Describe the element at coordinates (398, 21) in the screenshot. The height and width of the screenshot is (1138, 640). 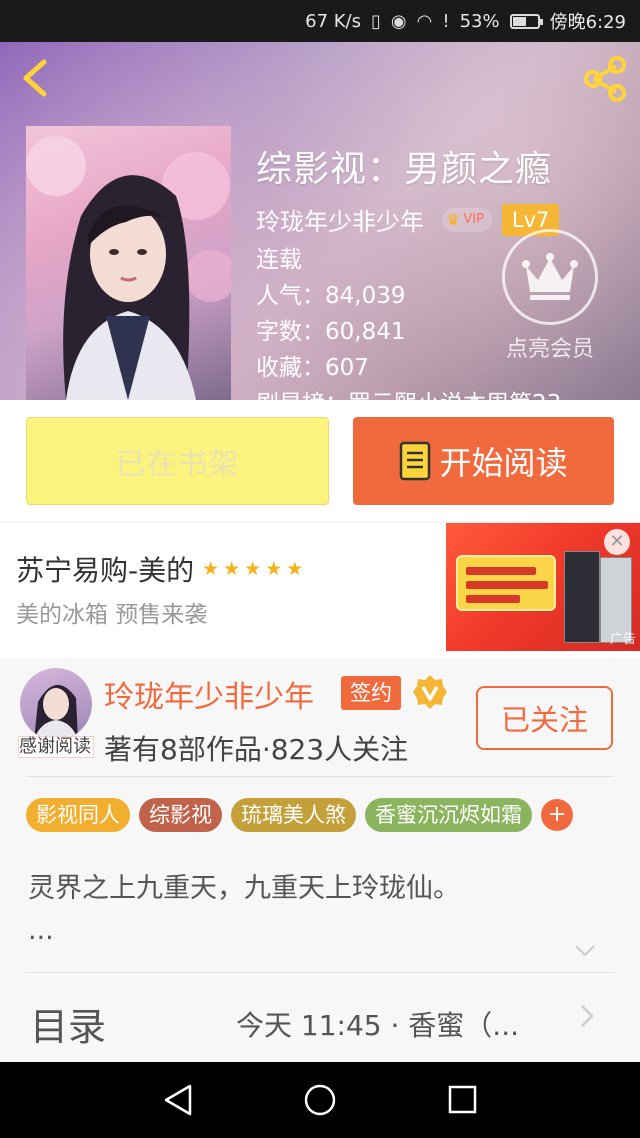
I see `eye-icon: ◉` at that location.